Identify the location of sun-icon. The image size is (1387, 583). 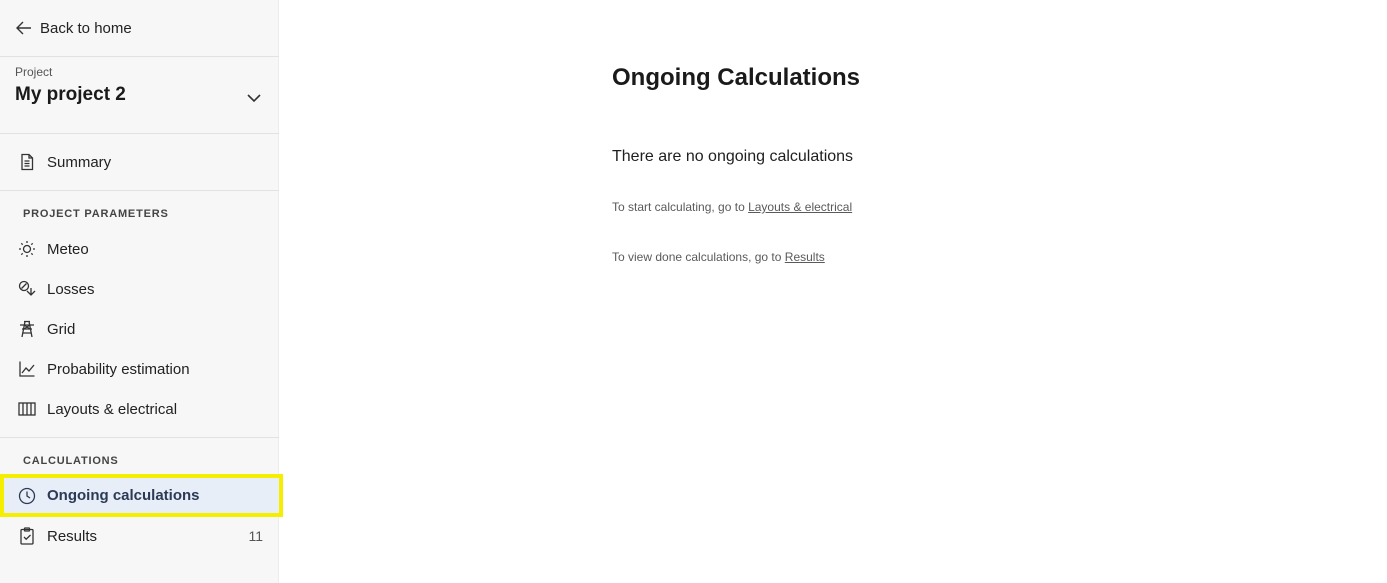
(27, 249).